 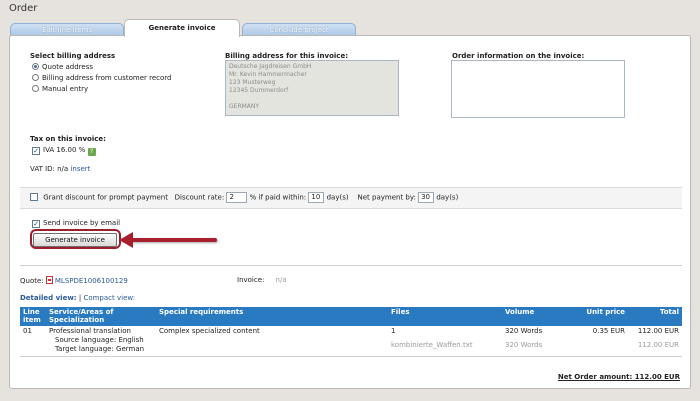 I want to click on billing-option-quote: Quote address, so click(x=62, y=67).